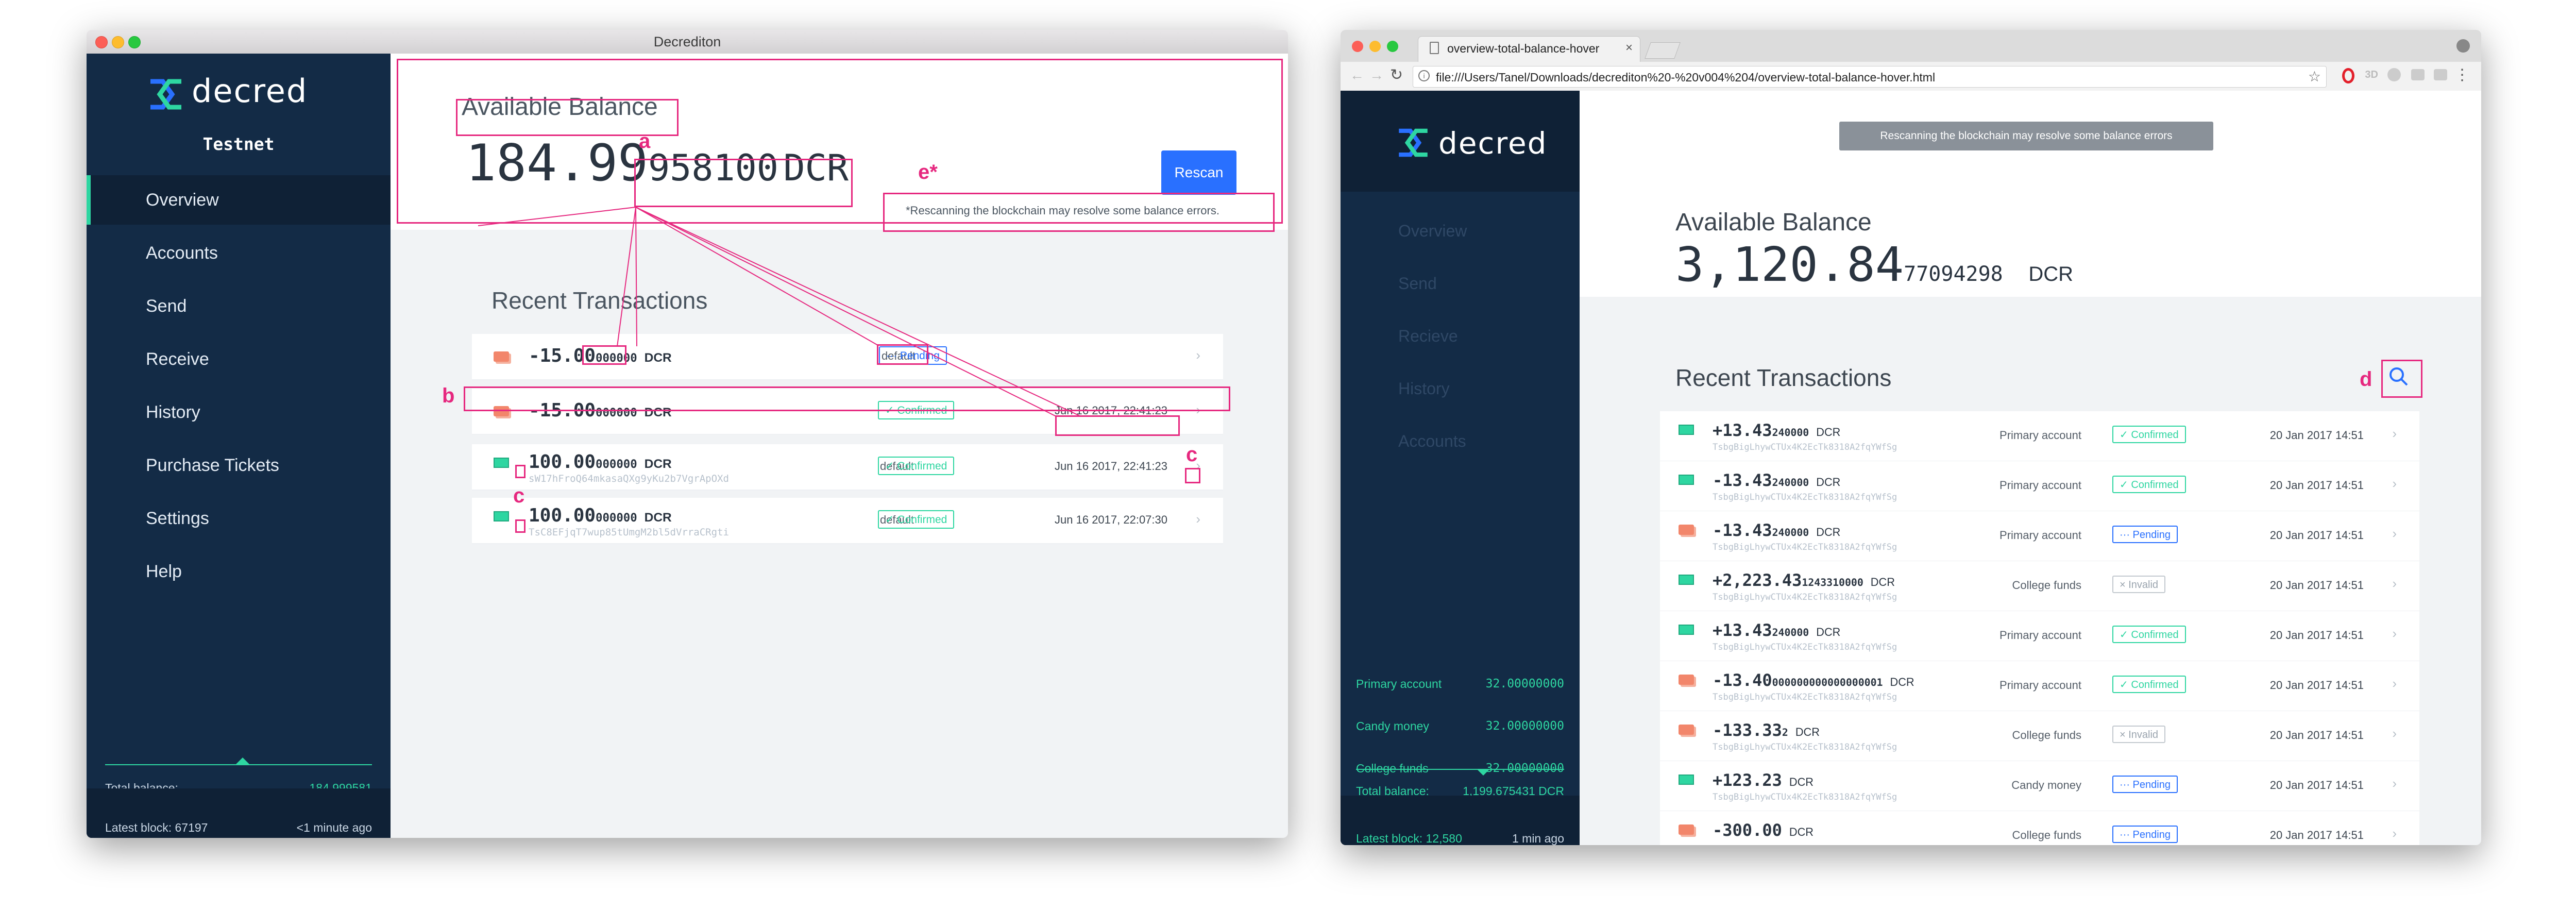  Describe the element at coordinates (1357, 75) in the screenshot. I see `back-arrow-icon: ←` at that location.